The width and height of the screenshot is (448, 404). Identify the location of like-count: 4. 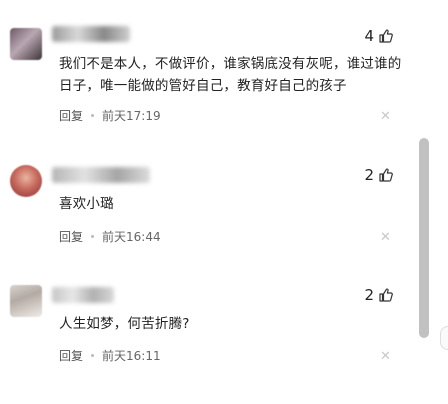
(369, 36).